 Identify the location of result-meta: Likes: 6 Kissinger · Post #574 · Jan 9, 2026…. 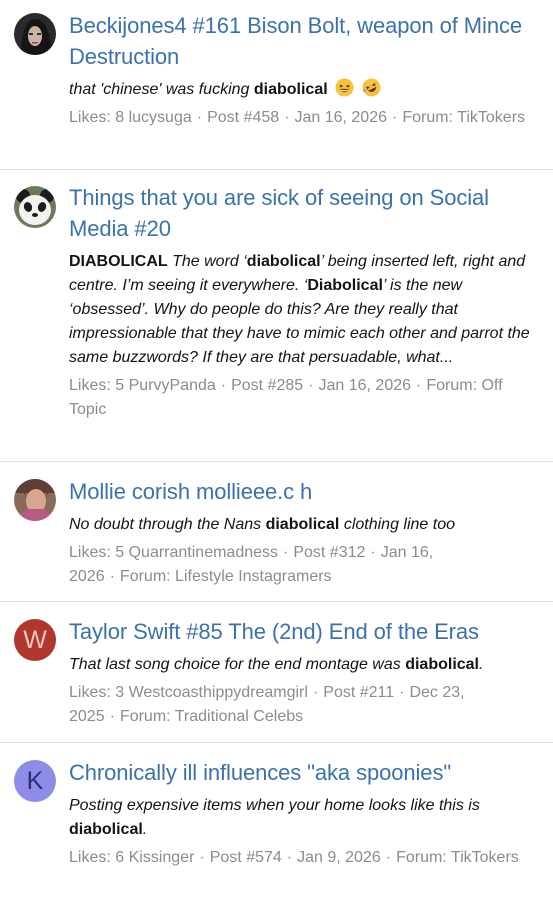
(294, 857).